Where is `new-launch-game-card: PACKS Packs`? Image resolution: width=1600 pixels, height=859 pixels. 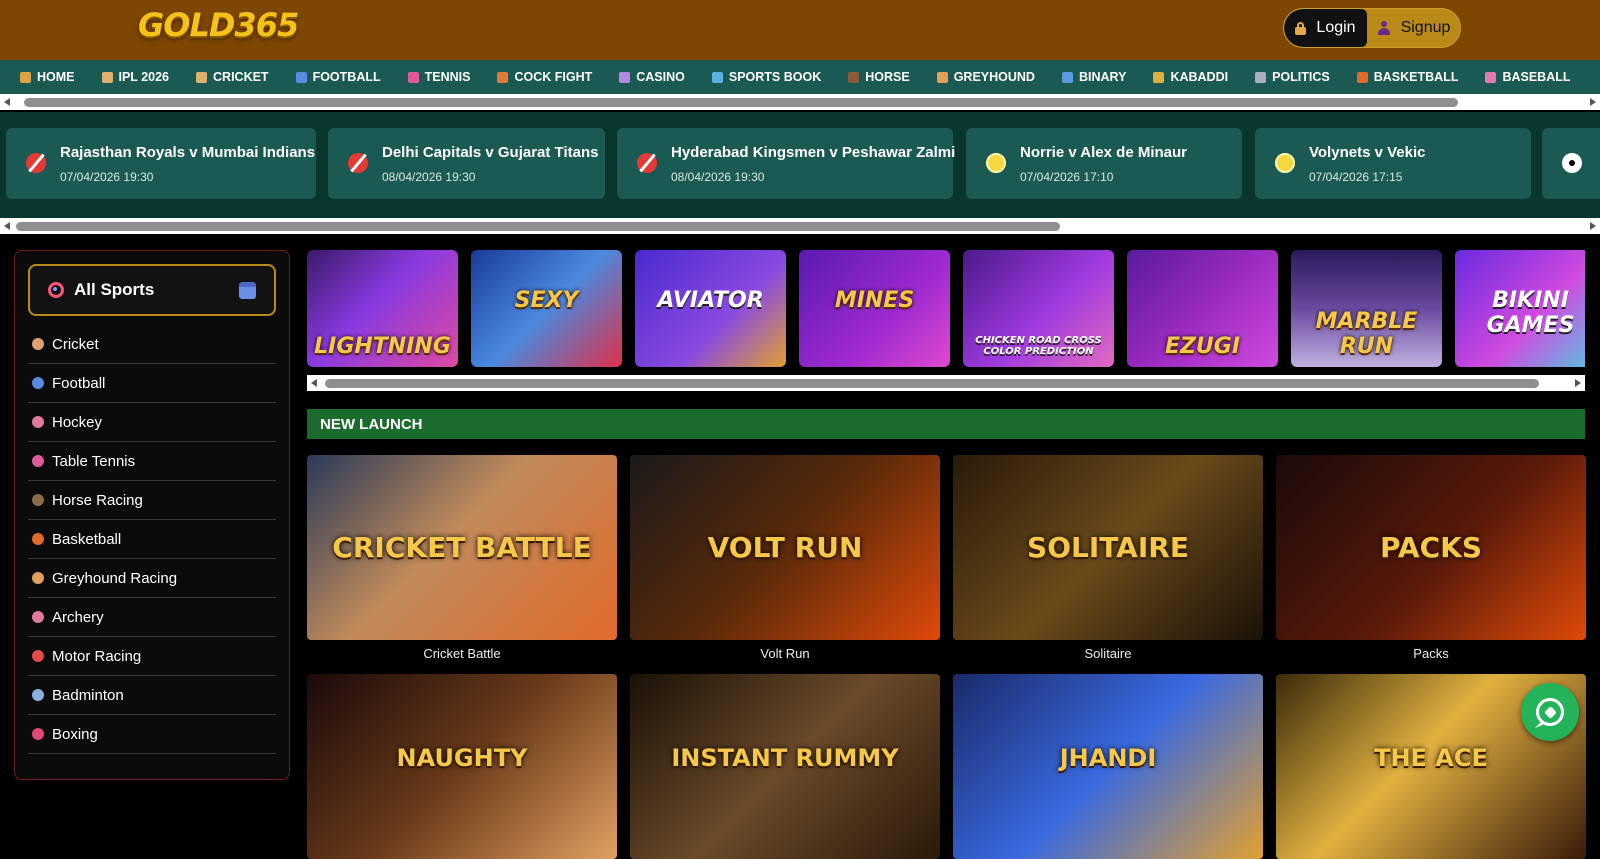 new-launch-game-card: PACKS Packs is located at coordinates (1431, 558).